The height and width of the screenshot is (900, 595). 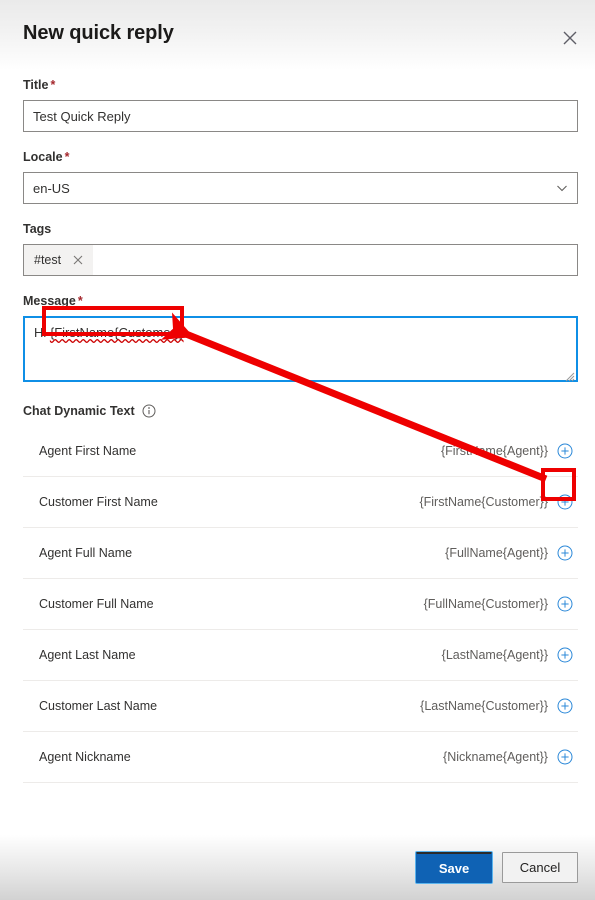 What do you see at coordinates (98, 33) in the screenshot?
I see `page-title: New quick reply` at bounding box center [98, 33].